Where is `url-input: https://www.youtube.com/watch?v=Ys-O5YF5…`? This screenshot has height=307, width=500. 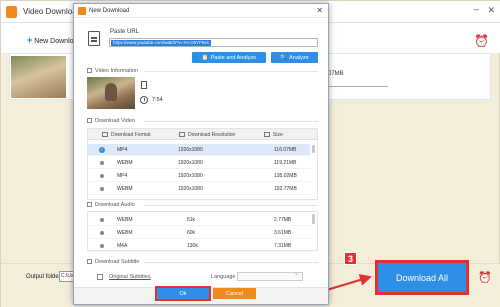
url-input: https://www.youtube.com/watch?v=Ys-O5YF5… is located at coordinates (213, 42).